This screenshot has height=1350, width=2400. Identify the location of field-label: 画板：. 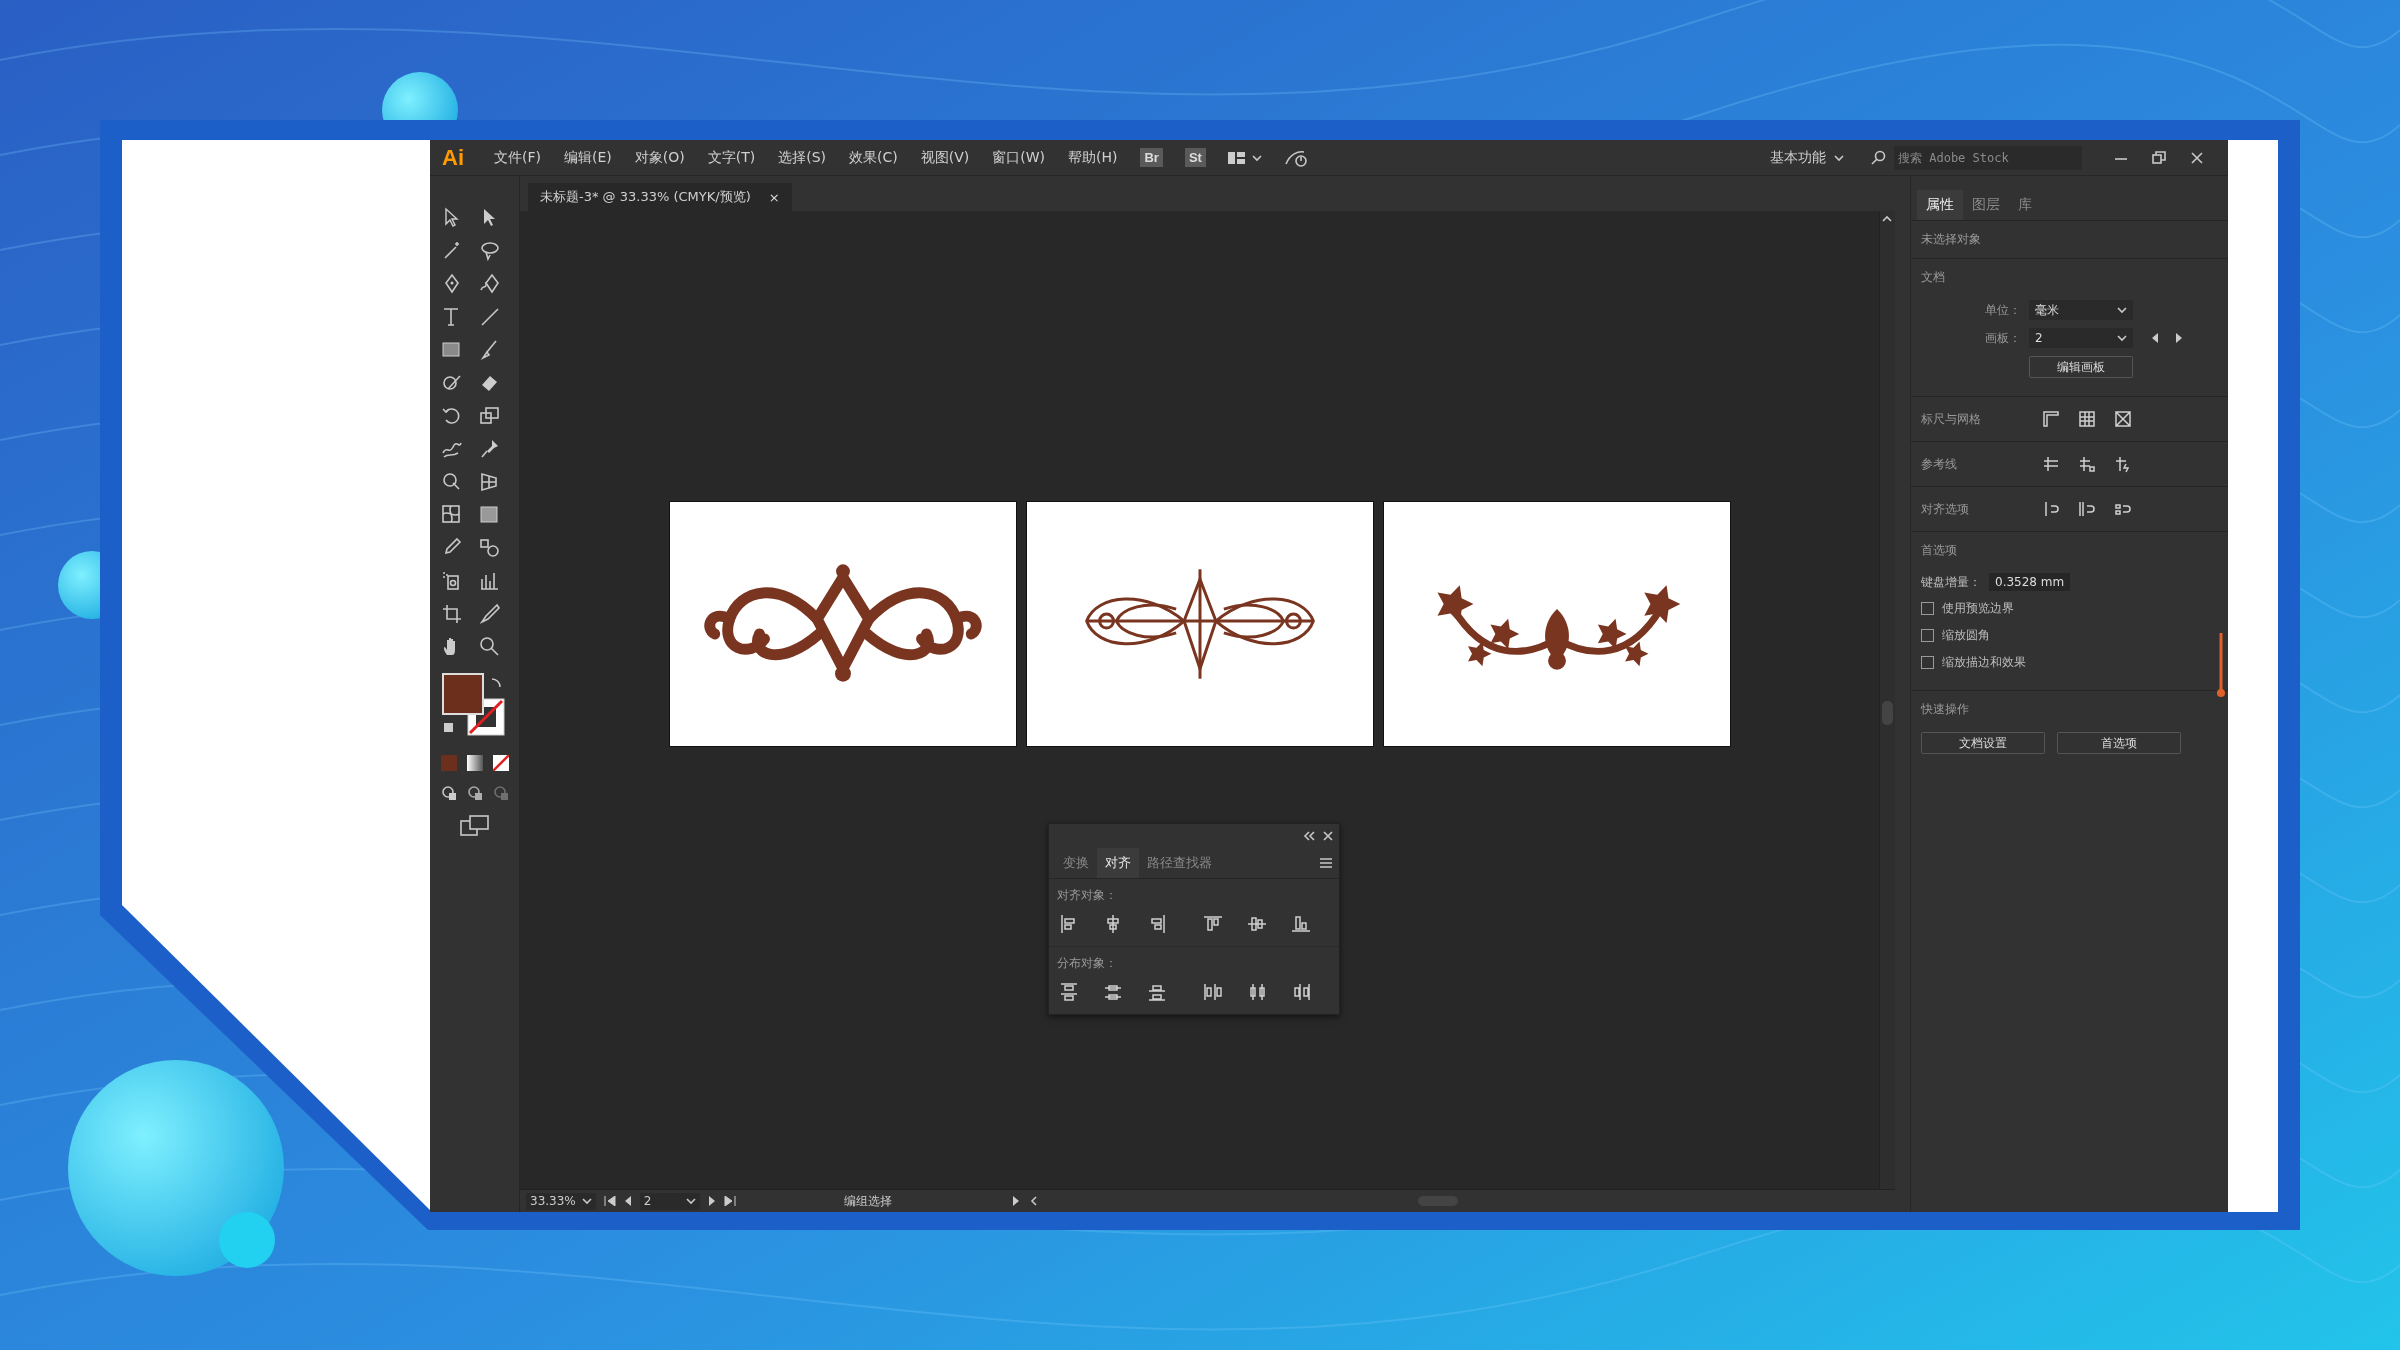
(2002, 338).